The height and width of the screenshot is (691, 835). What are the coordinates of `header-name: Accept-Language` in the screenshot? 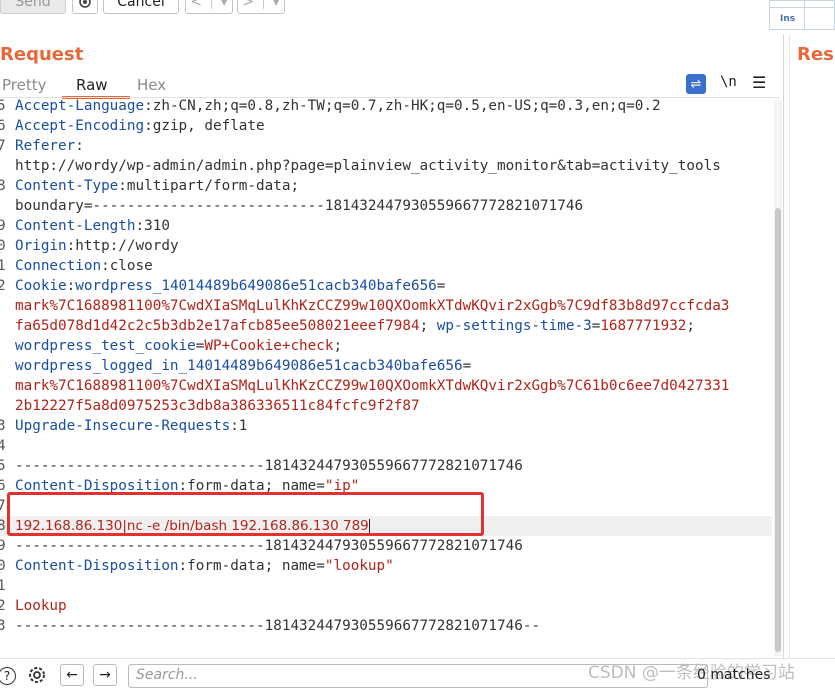 It's located at (80, 106).